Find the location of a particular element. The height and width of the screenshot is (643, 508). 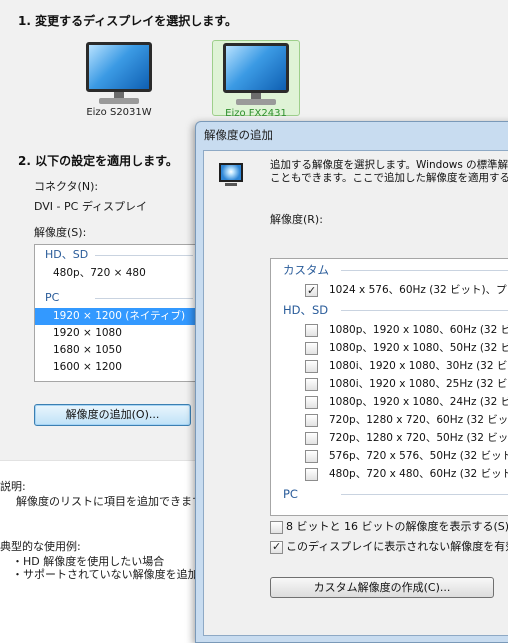

list-item: 720p、1280 x 720、50Hz (32 ビット) is located at coordinates (389, 438).